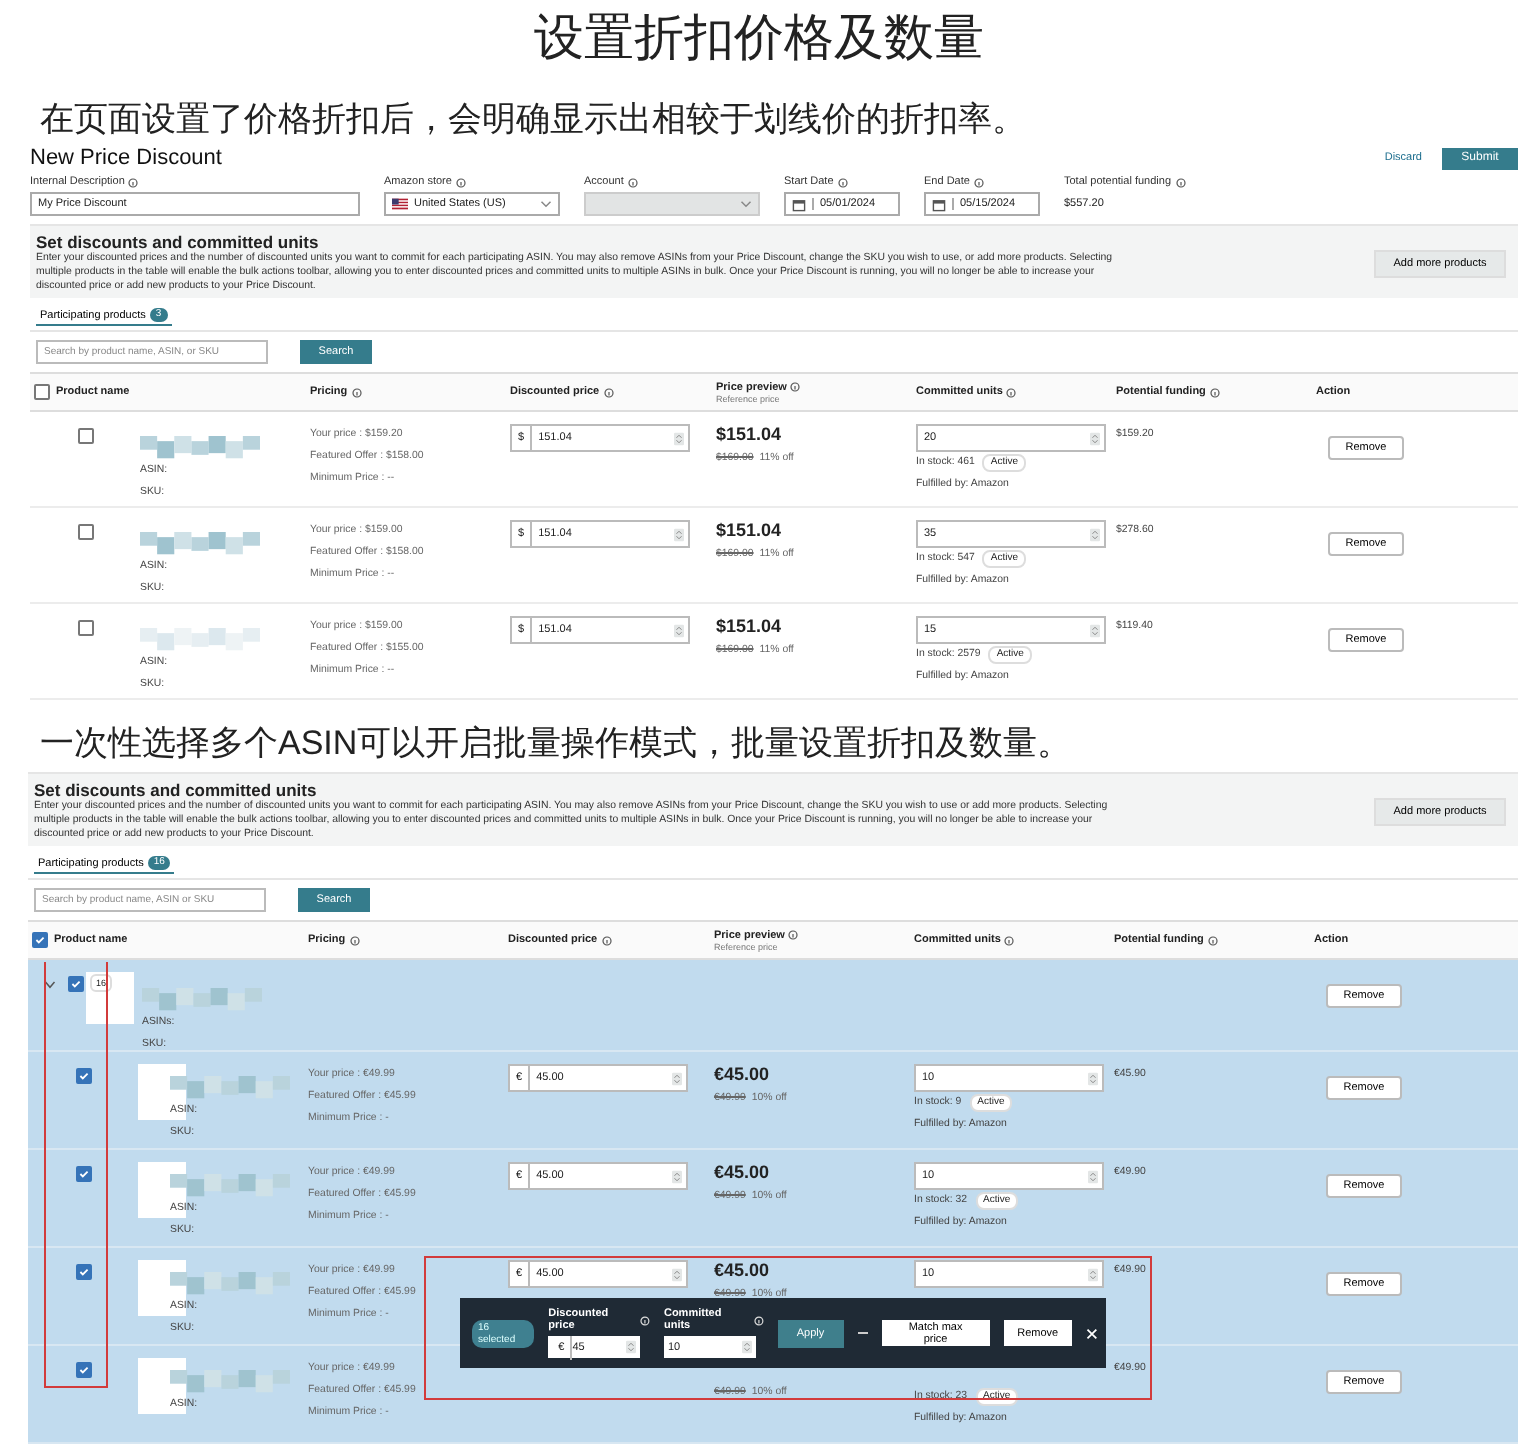 This screenshot has height=1448, width=1518. Describe the element at coordinates (400, 204) in the screenshot. I see `flag-icon` at that location.